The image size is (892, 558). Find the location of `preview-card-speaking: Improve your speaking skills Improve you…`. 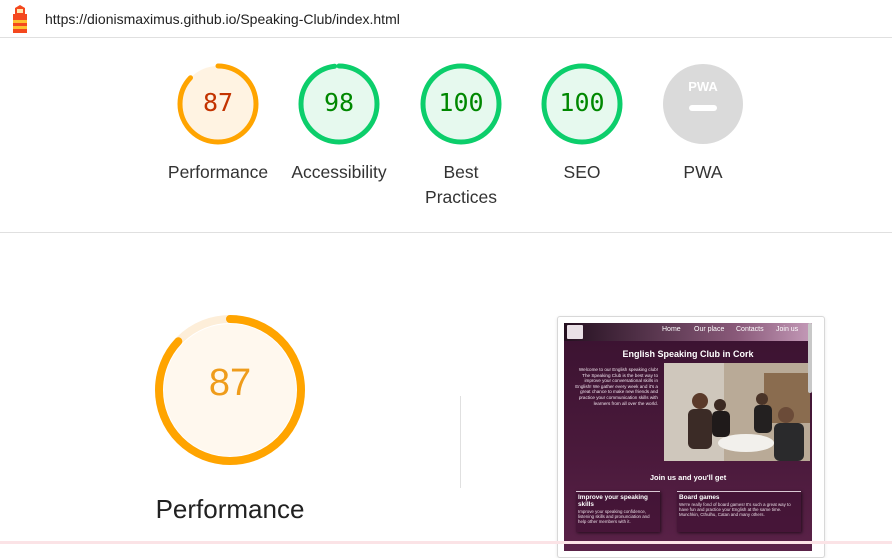

preview-card-speaking: Improve your speaking skills Improve you… is located at coordinates (618, 511).